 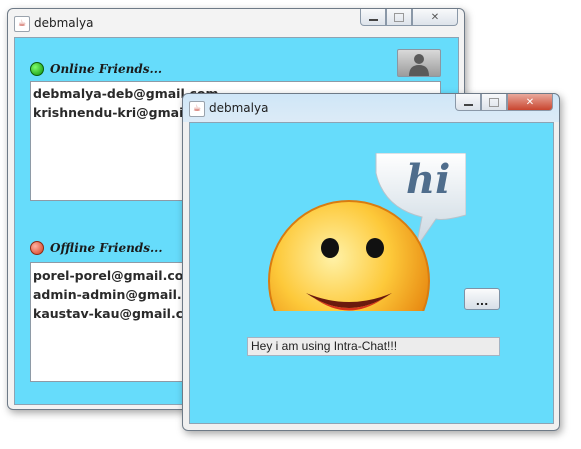 I want to click on chat-window-titlebar: ☕ debmalya ✕, so click(x=371, y=108).